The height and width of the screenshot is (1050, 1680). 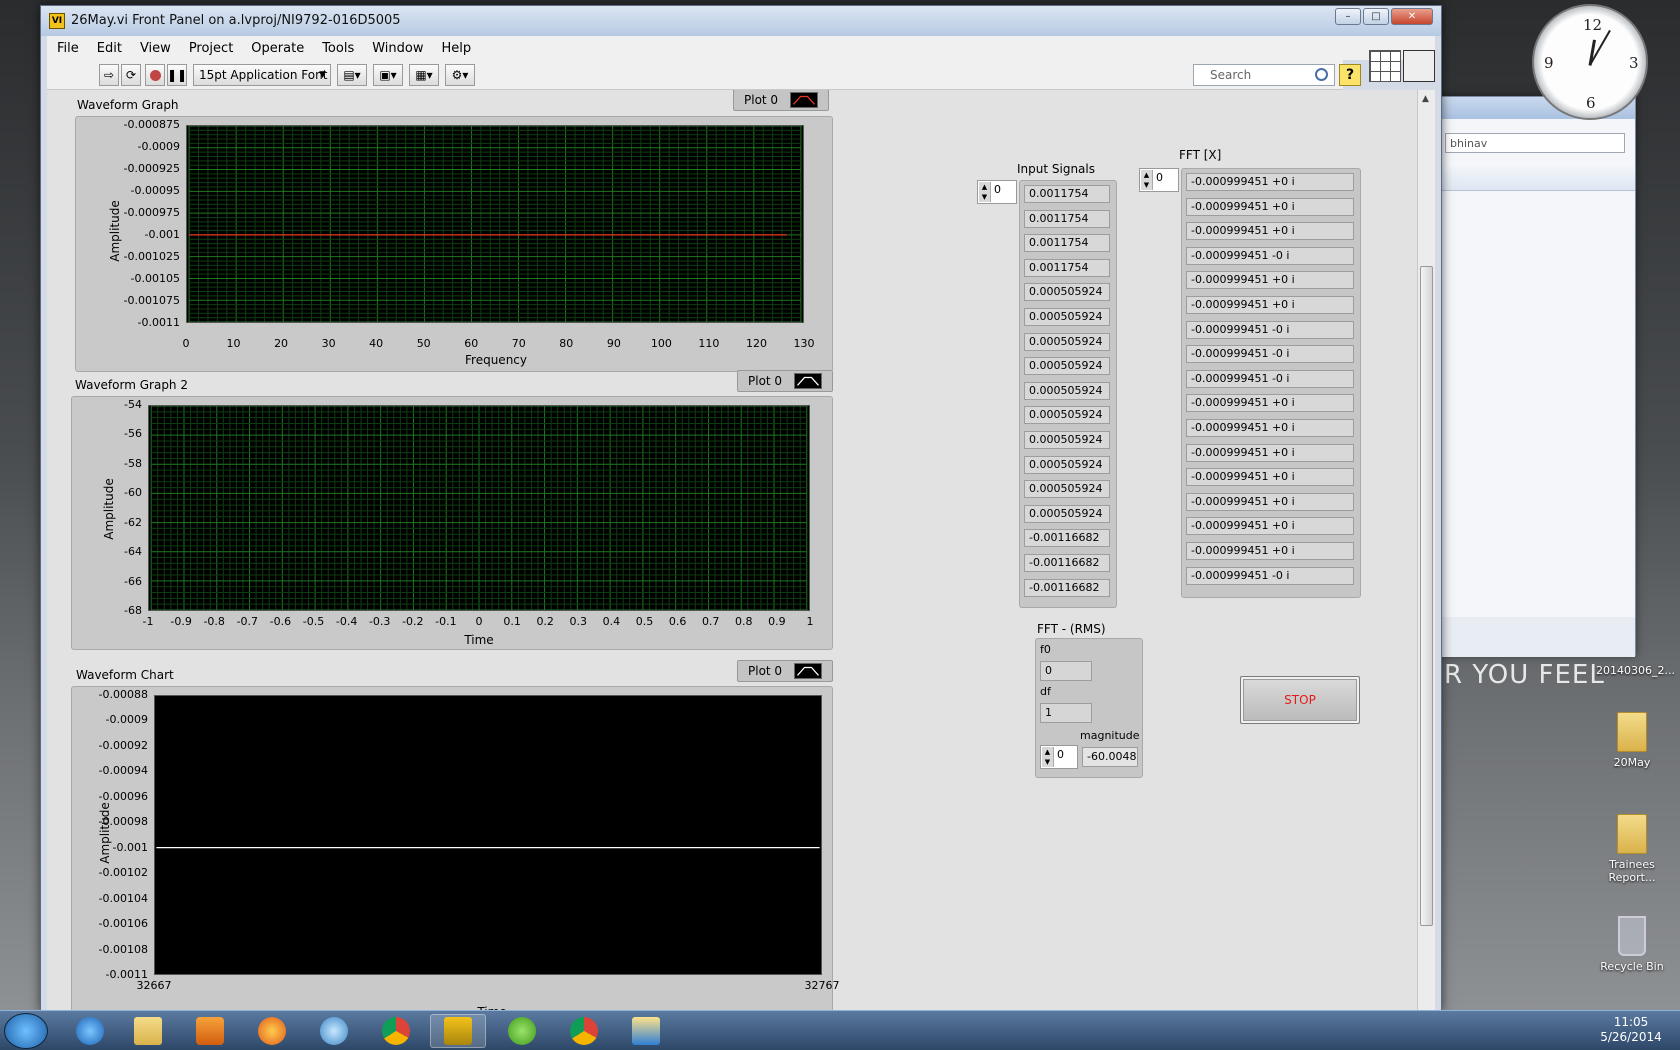 What do you see at coordinates (519, 343) in the screenshot?
I see `x-tick-label: 70` at bounding box center [519, 343].